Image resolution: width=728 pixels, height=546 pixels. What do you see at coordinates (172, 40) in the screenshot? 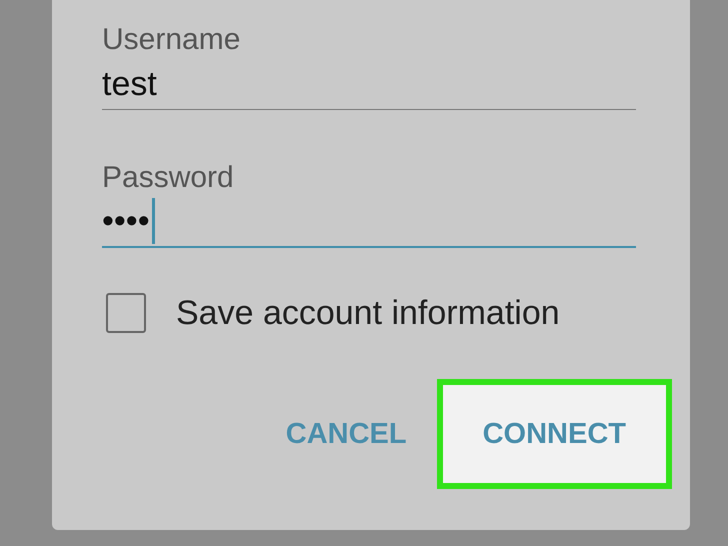
I see `field-label: Username` at bounding box center [172, 40].